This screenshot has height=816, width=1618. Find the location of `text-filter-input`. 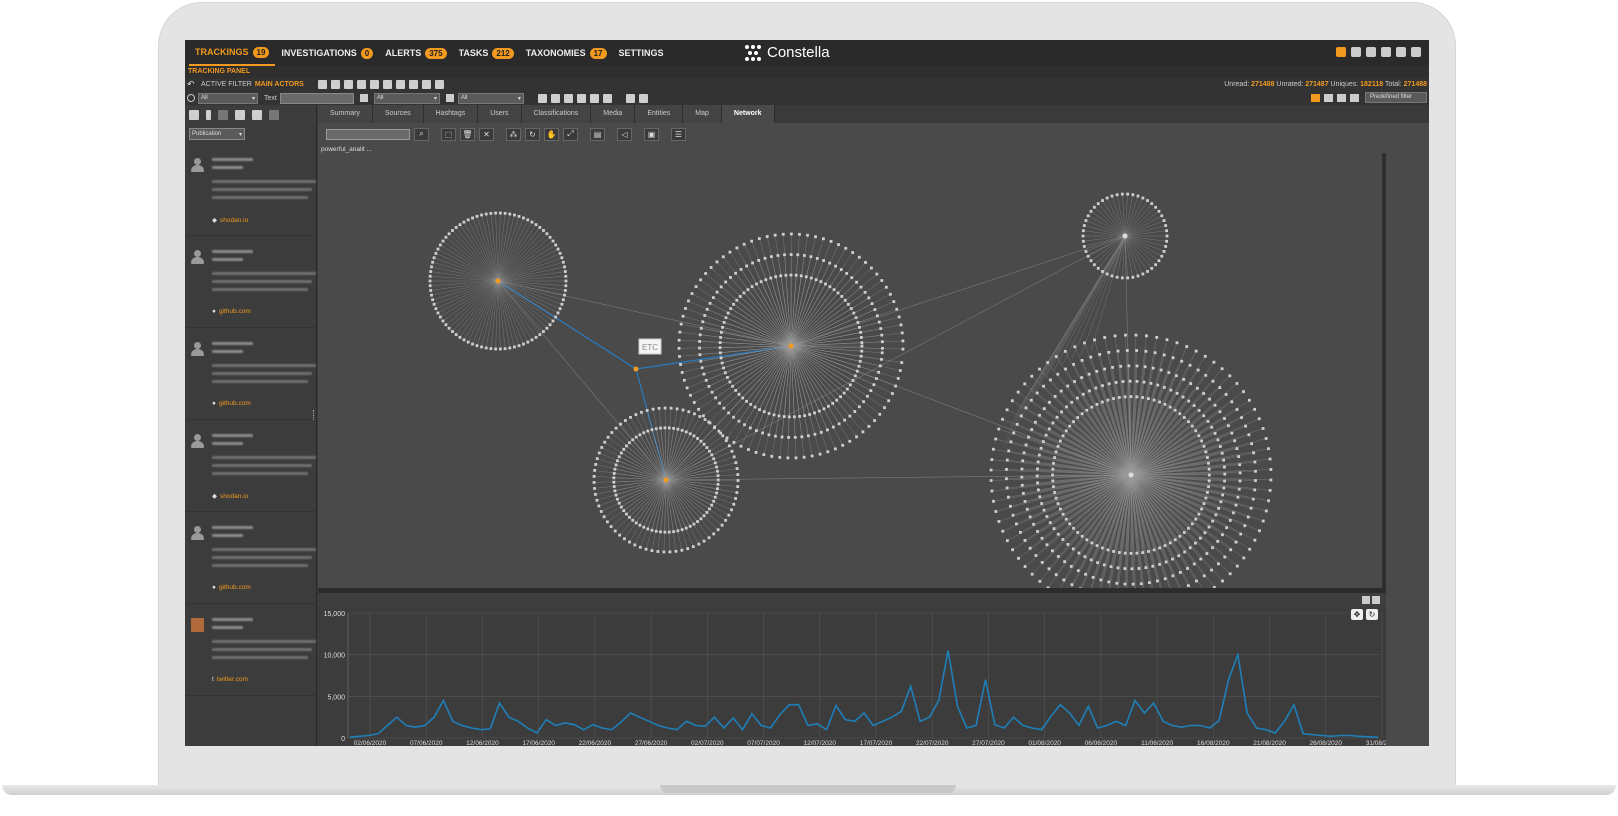

text-filter-input is located at coordinates (316, 98).